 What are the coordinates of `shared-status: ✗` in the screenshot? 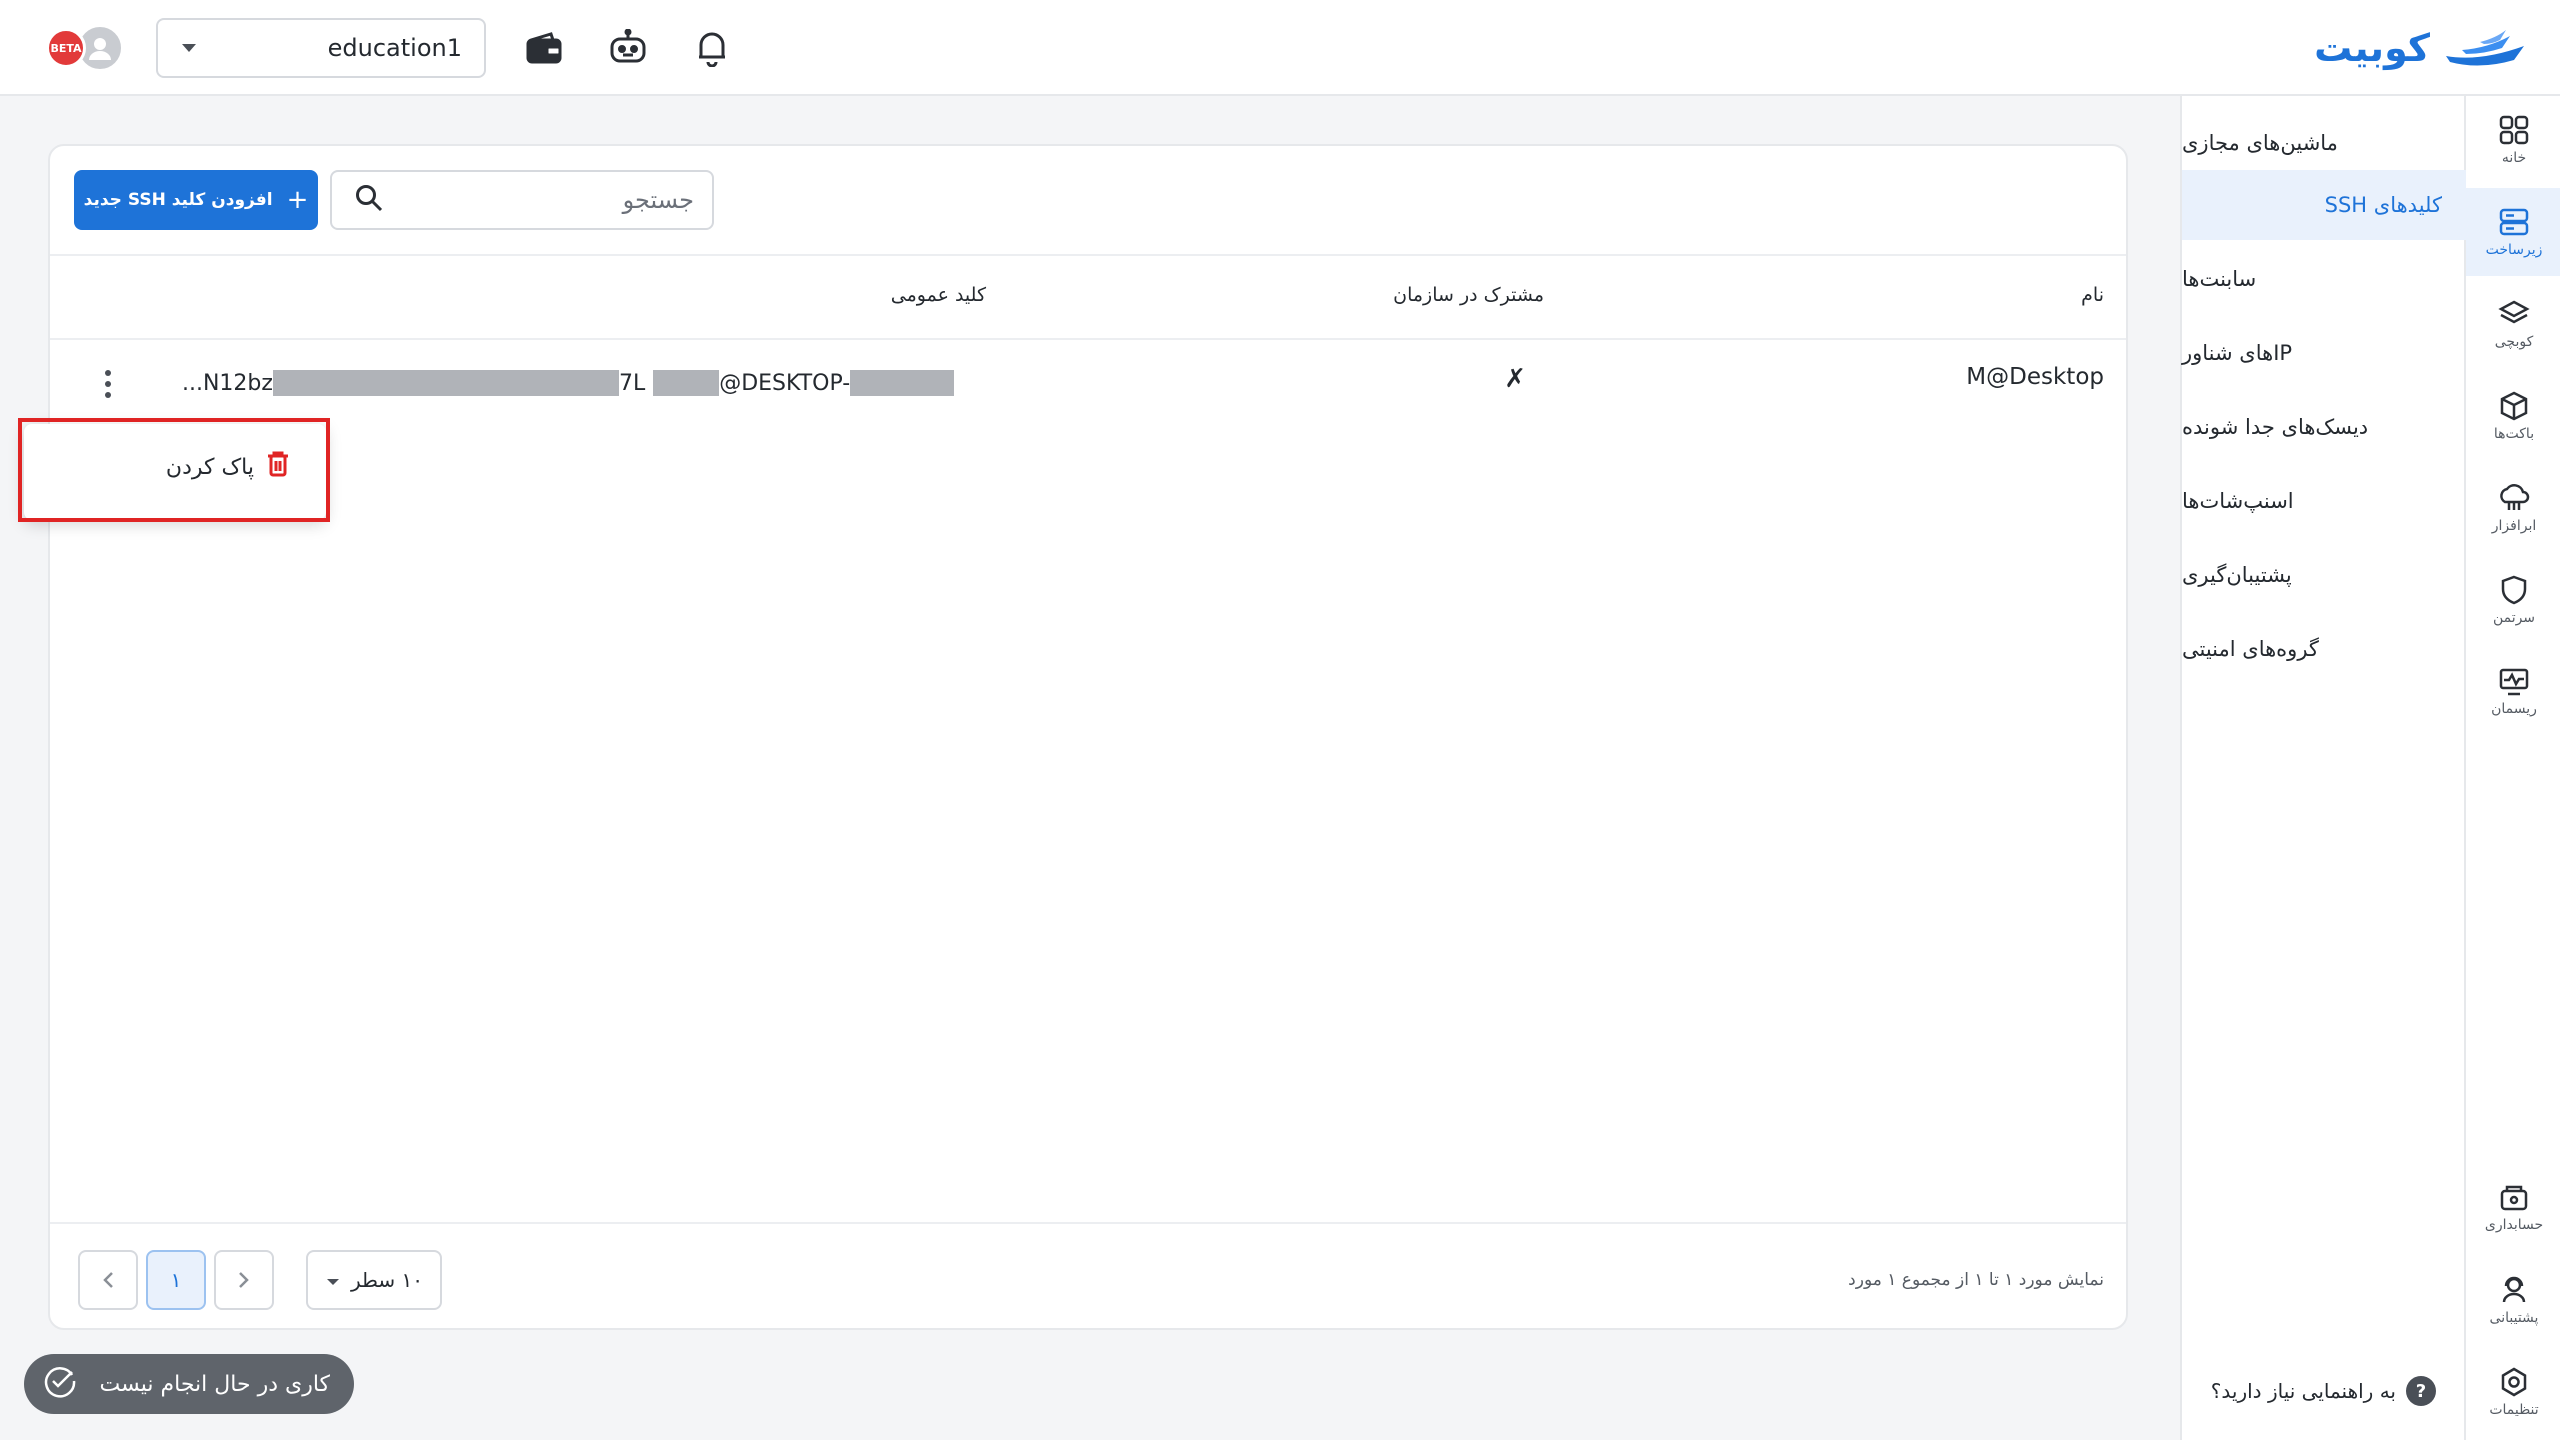 It's located at (1515, 379).